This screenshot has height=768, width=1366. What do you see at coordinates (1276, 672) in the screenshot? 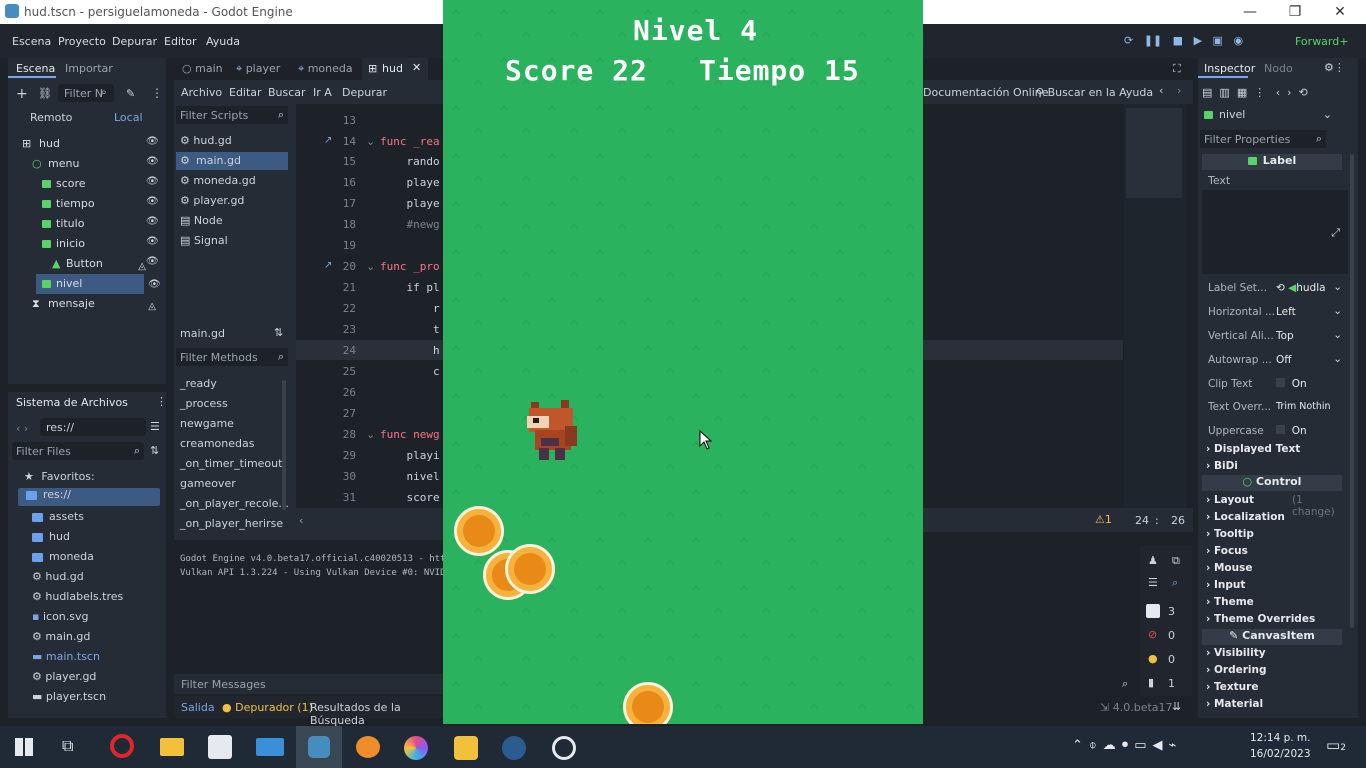
I see `section-ordering: › Ordering` at bounding box center [1276, 672].